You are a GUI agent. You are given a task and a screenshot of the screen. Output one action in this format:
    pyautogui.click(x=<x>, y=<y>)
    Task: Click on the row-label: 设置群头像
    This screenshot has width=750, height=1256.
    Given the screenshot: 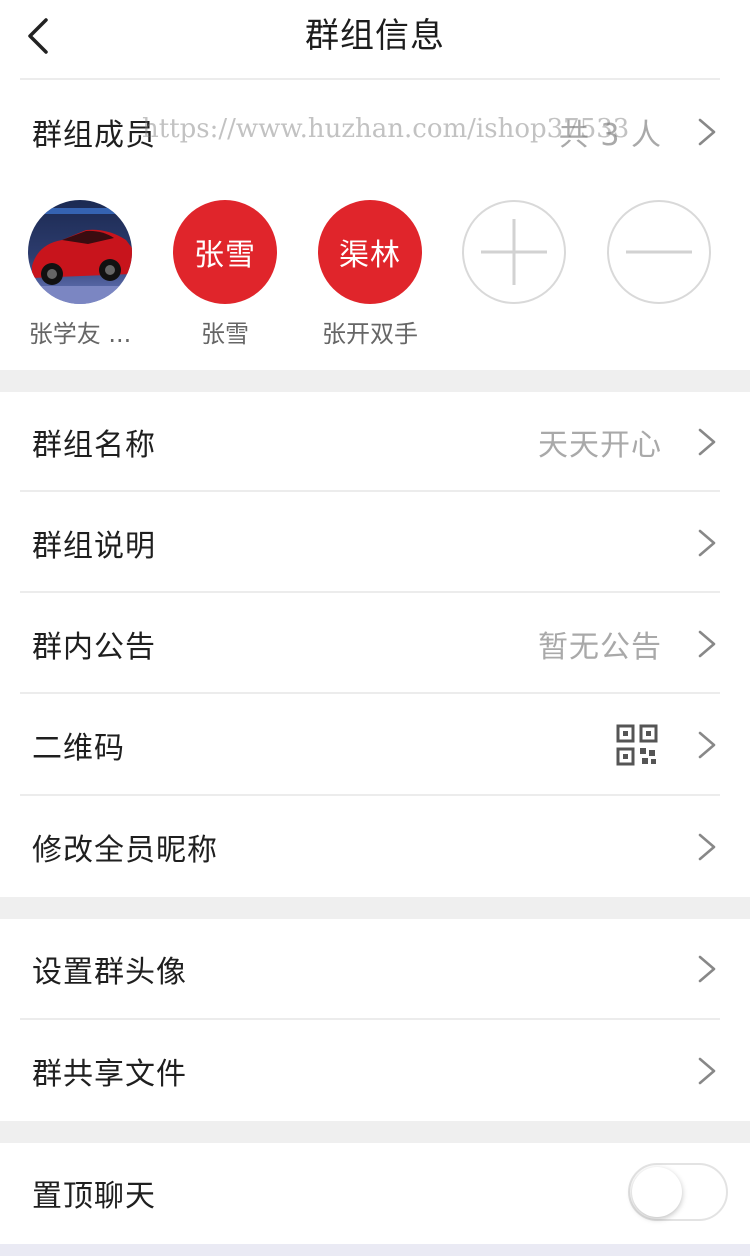 What is the action you would take?
    pyautogui.click(x=109, y=972)
    